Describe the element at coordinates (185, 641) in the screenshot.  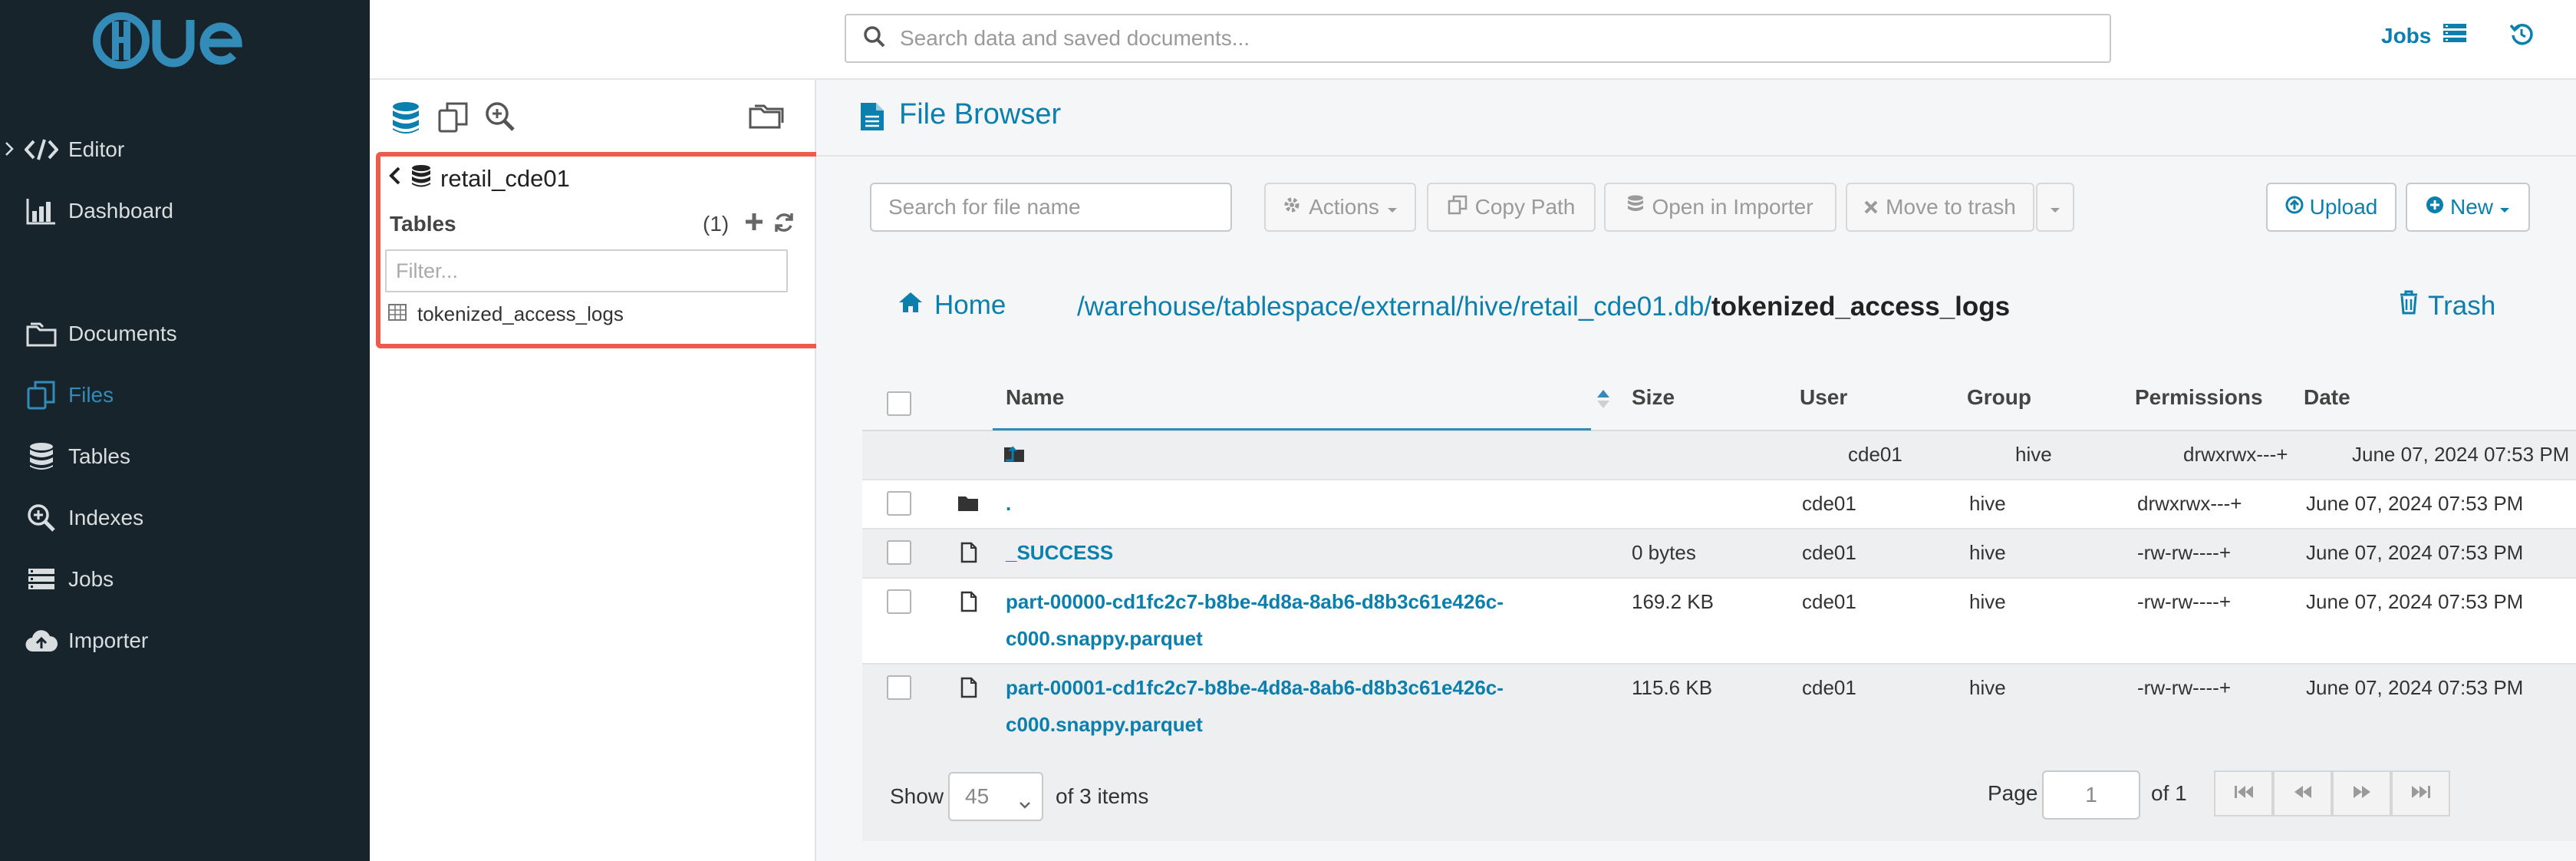
I see `nav-item-importer: Importer` at that location.